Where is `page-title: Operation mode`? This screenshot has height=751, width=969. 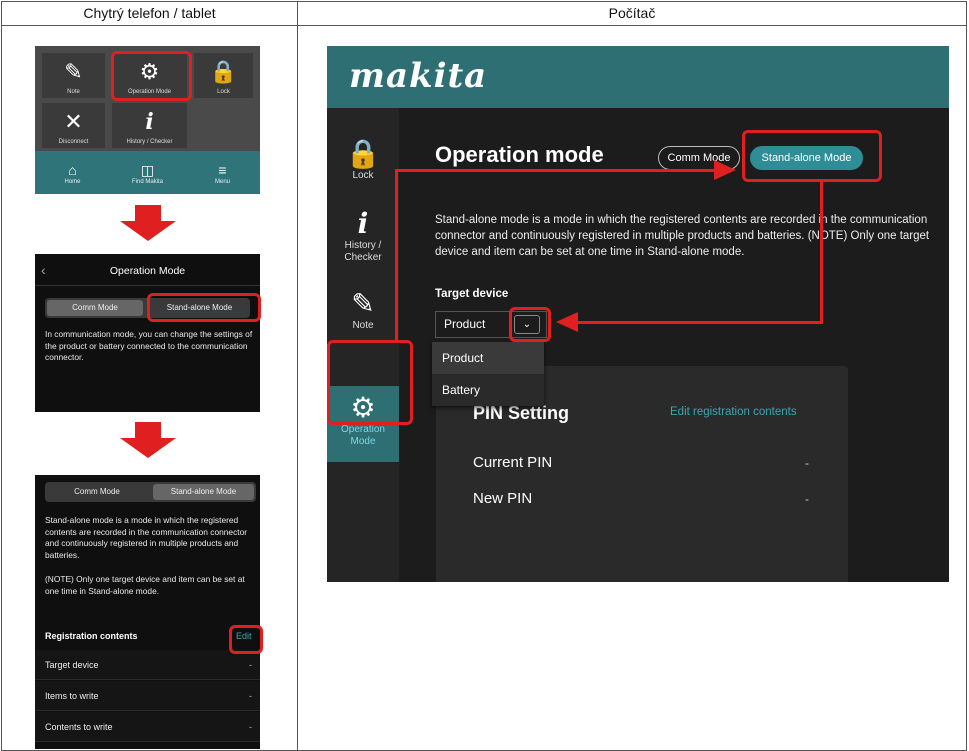 page-title: Operation mode is located at coordinates (519, 154).